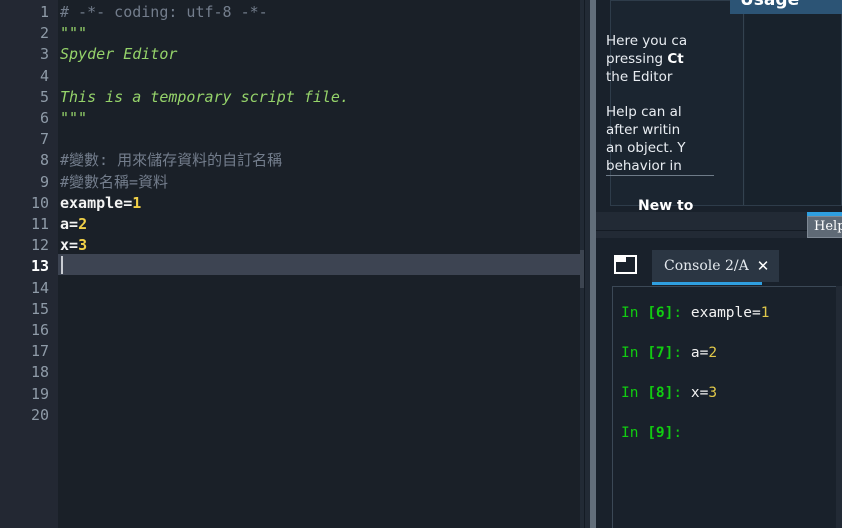 The height and width of the screenshot is (528, 842). What do you see at coordinates (588, 264) in the screenshot?
I see `vertical-splitter` at bounding box center [588, 264].